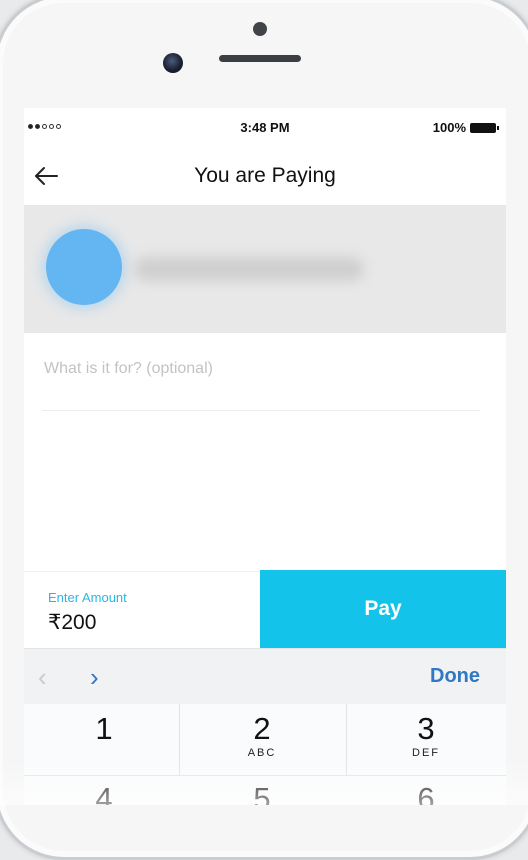  I want to click on payee-name-redacted, so click(249, 269).